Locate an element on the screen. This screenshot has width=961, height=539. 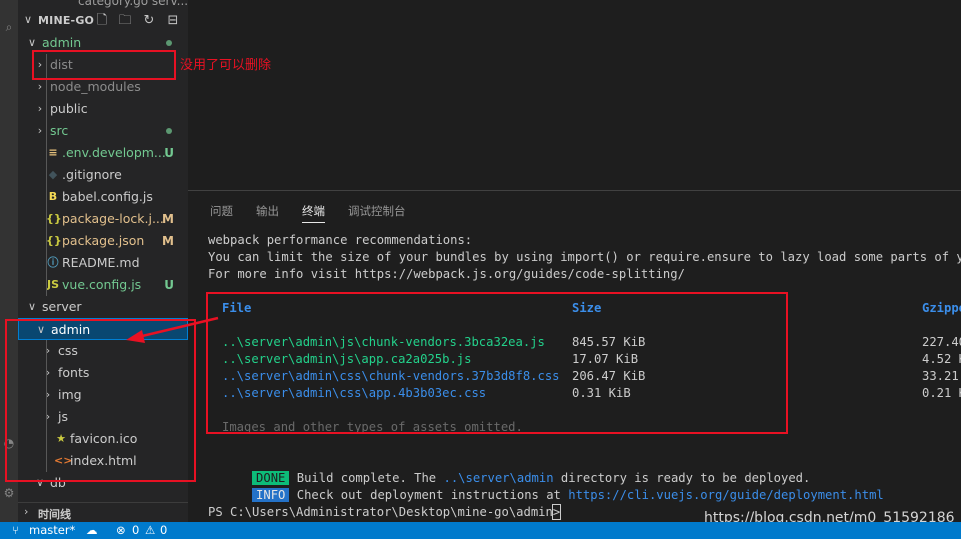
warning-icon: ⚠ is located at coordinates (150, 530).